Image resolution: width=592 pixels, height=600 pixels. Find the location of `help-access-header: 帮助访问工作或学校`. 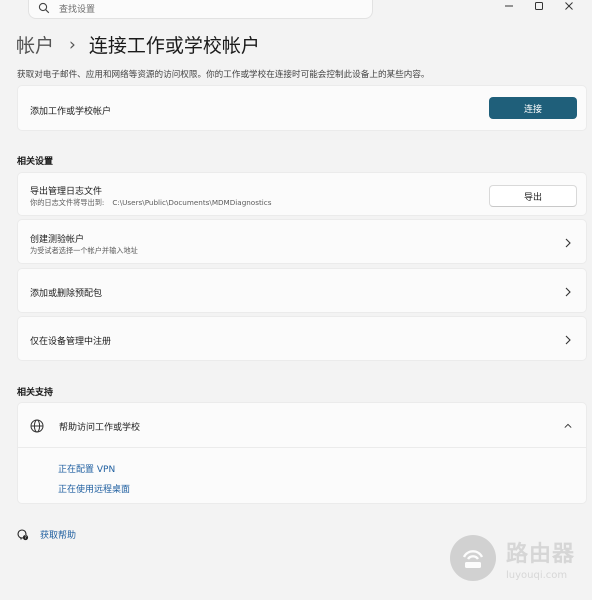

help-access-header: 帮助访问工作或学校 is located at coordinates (302, 425).